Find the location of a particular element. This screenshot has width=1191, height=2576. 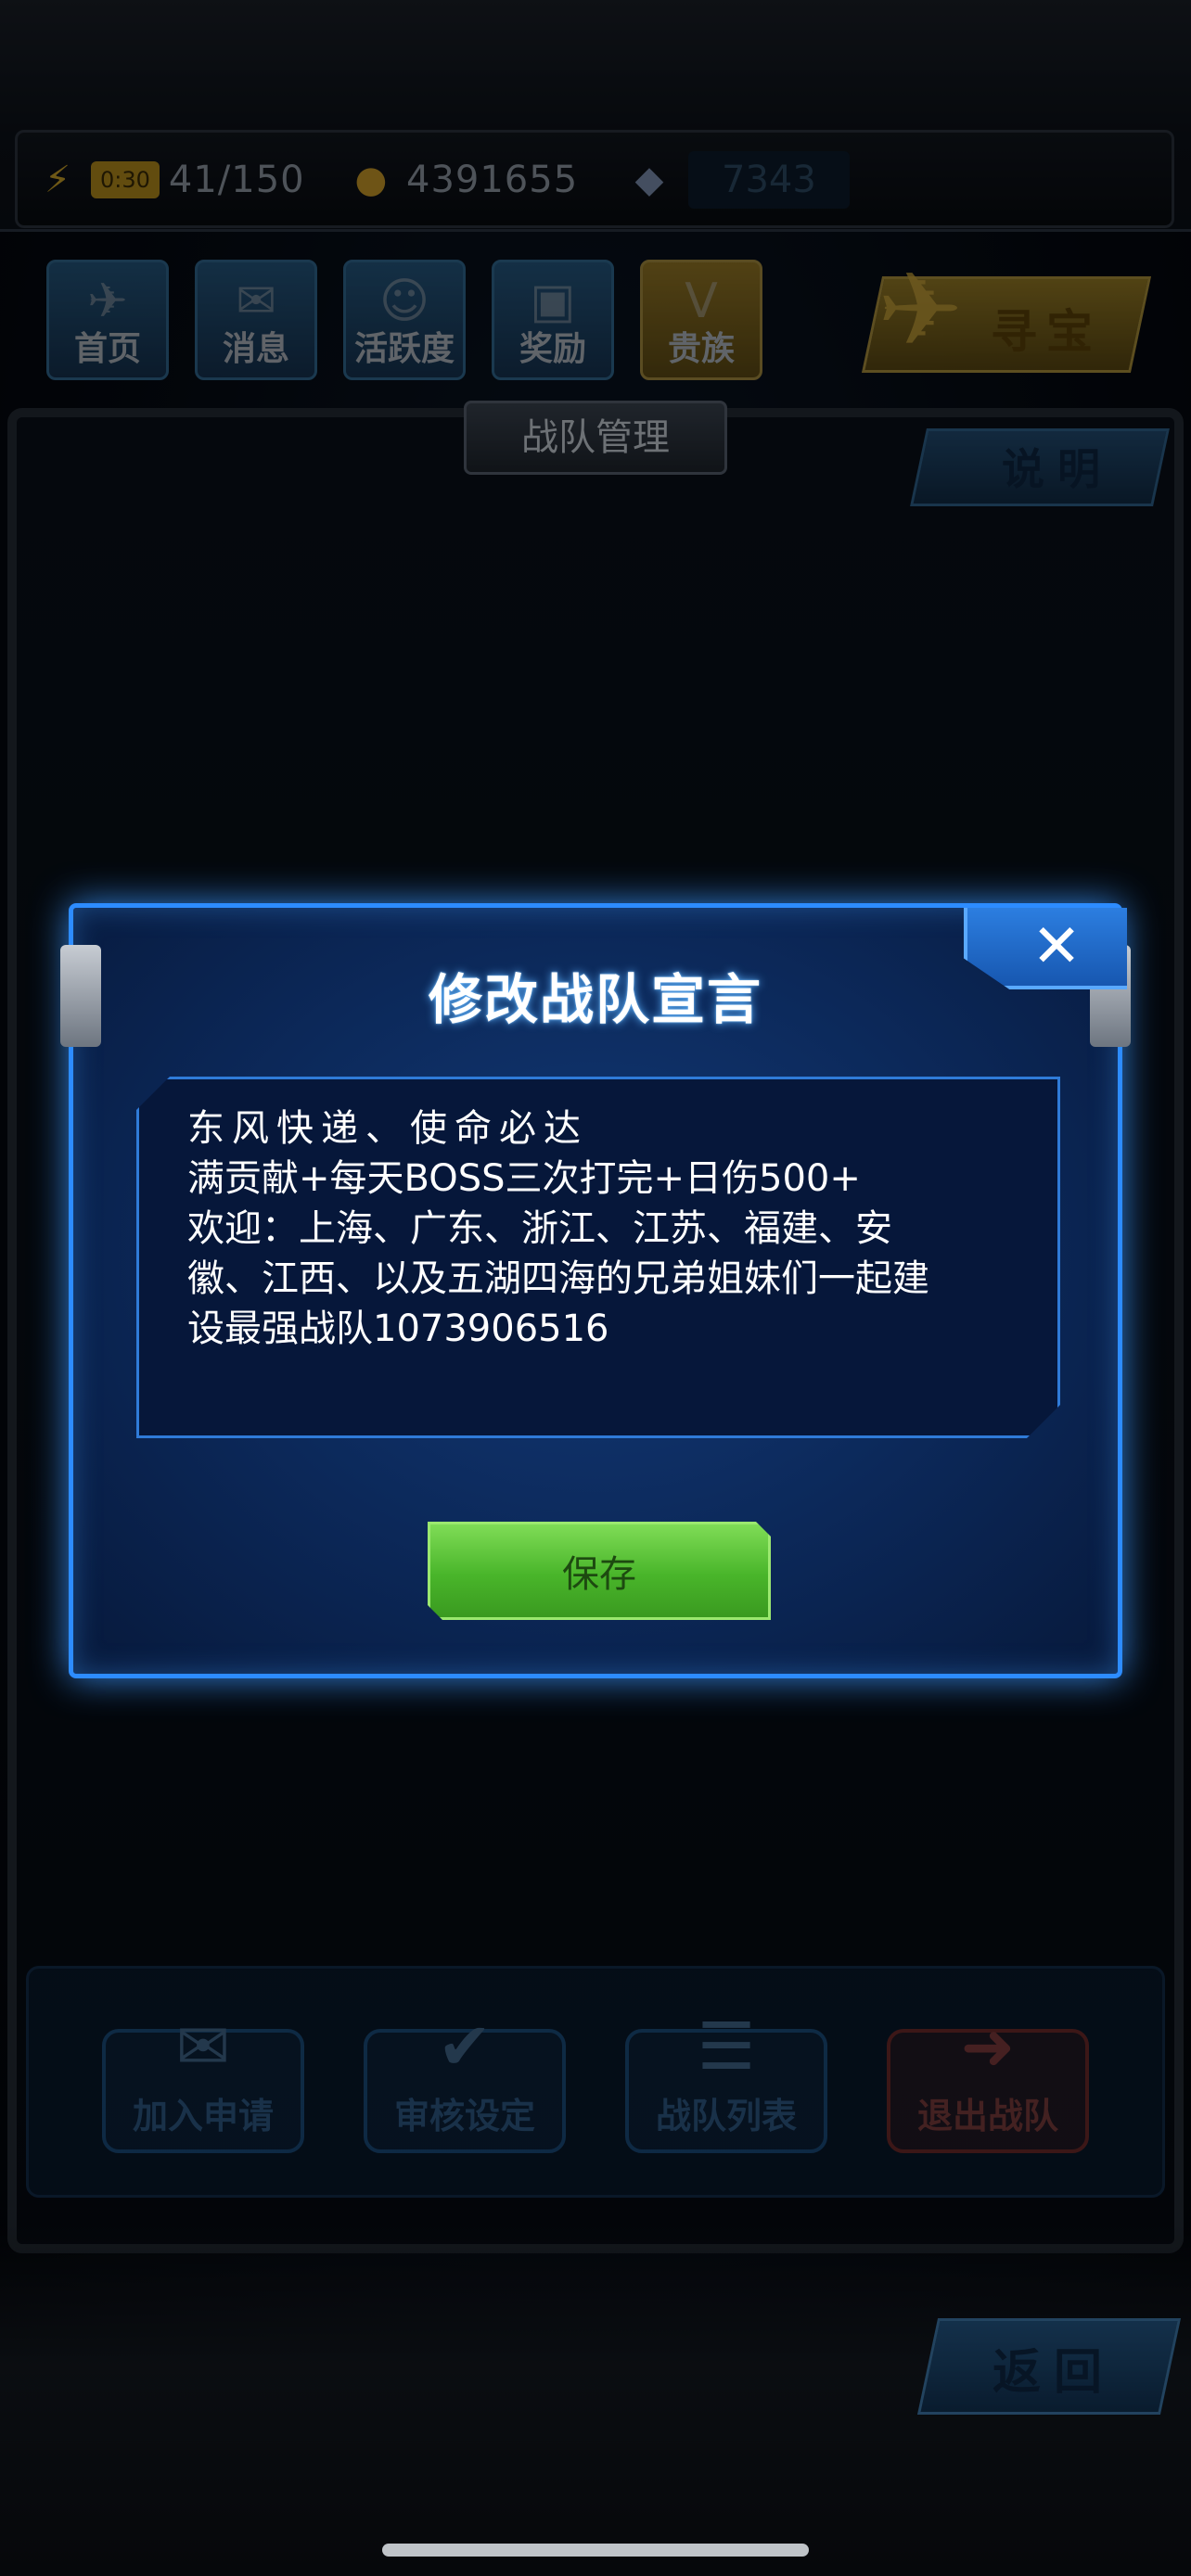

declaration-line: 东风快递、使命必达 is located at coordinates (387, 1129).